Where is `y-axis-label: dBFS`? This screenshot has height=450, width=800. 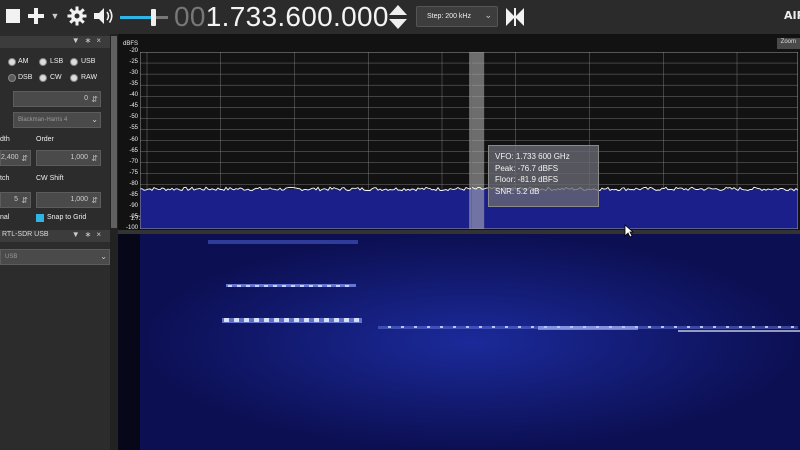
y-axis-label: dBFS is located at coordinates (131, 44).